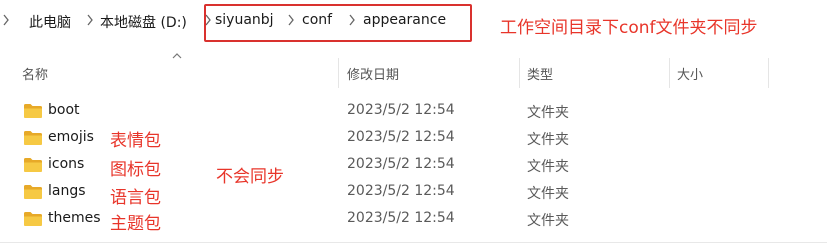 The width and height of the screenshot is (827, 249). I want to click on file-row-boot: boot 2023/5/2 12:54 文件夹, so click(413, 111).